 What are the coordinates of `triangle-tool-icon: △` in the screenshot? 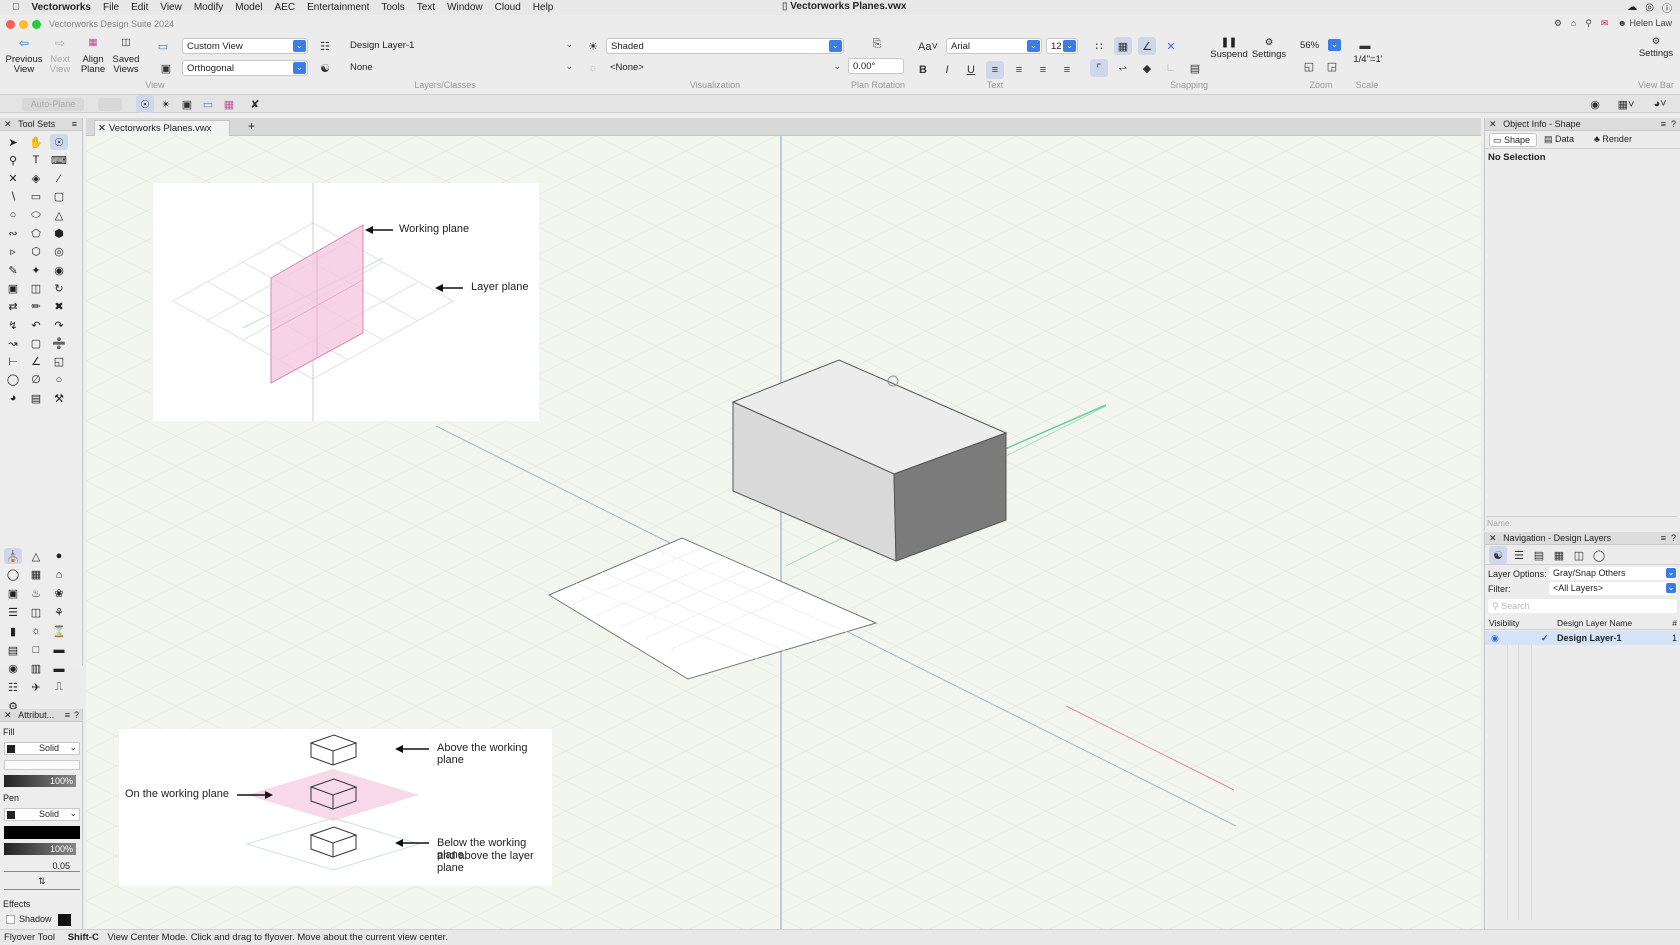 It's located at (59, 215).